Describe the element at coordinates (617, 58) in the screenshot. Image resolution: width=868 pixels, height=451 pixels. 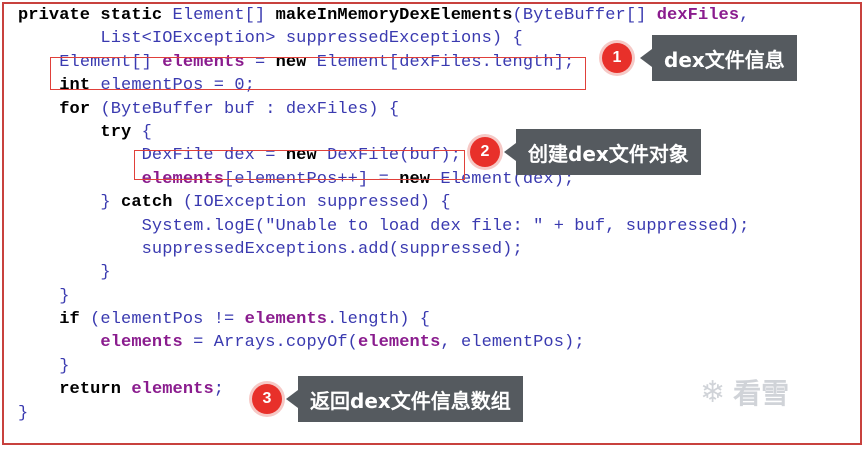
I see `annotation-badge-1: 1` at that location.